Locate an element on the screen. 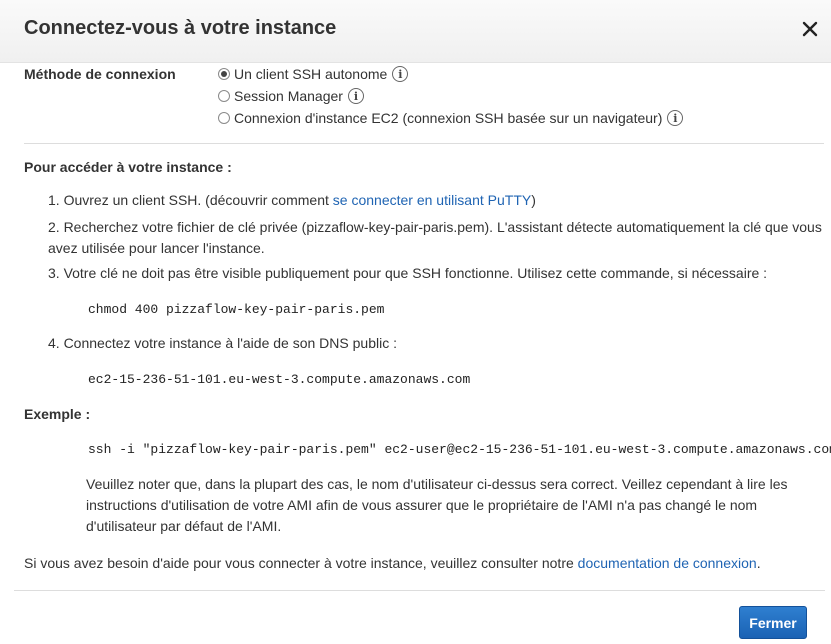 The image size is (831, 644). dialog-header: Connectez-vous à votre instance is located at coordinates (415, 31).